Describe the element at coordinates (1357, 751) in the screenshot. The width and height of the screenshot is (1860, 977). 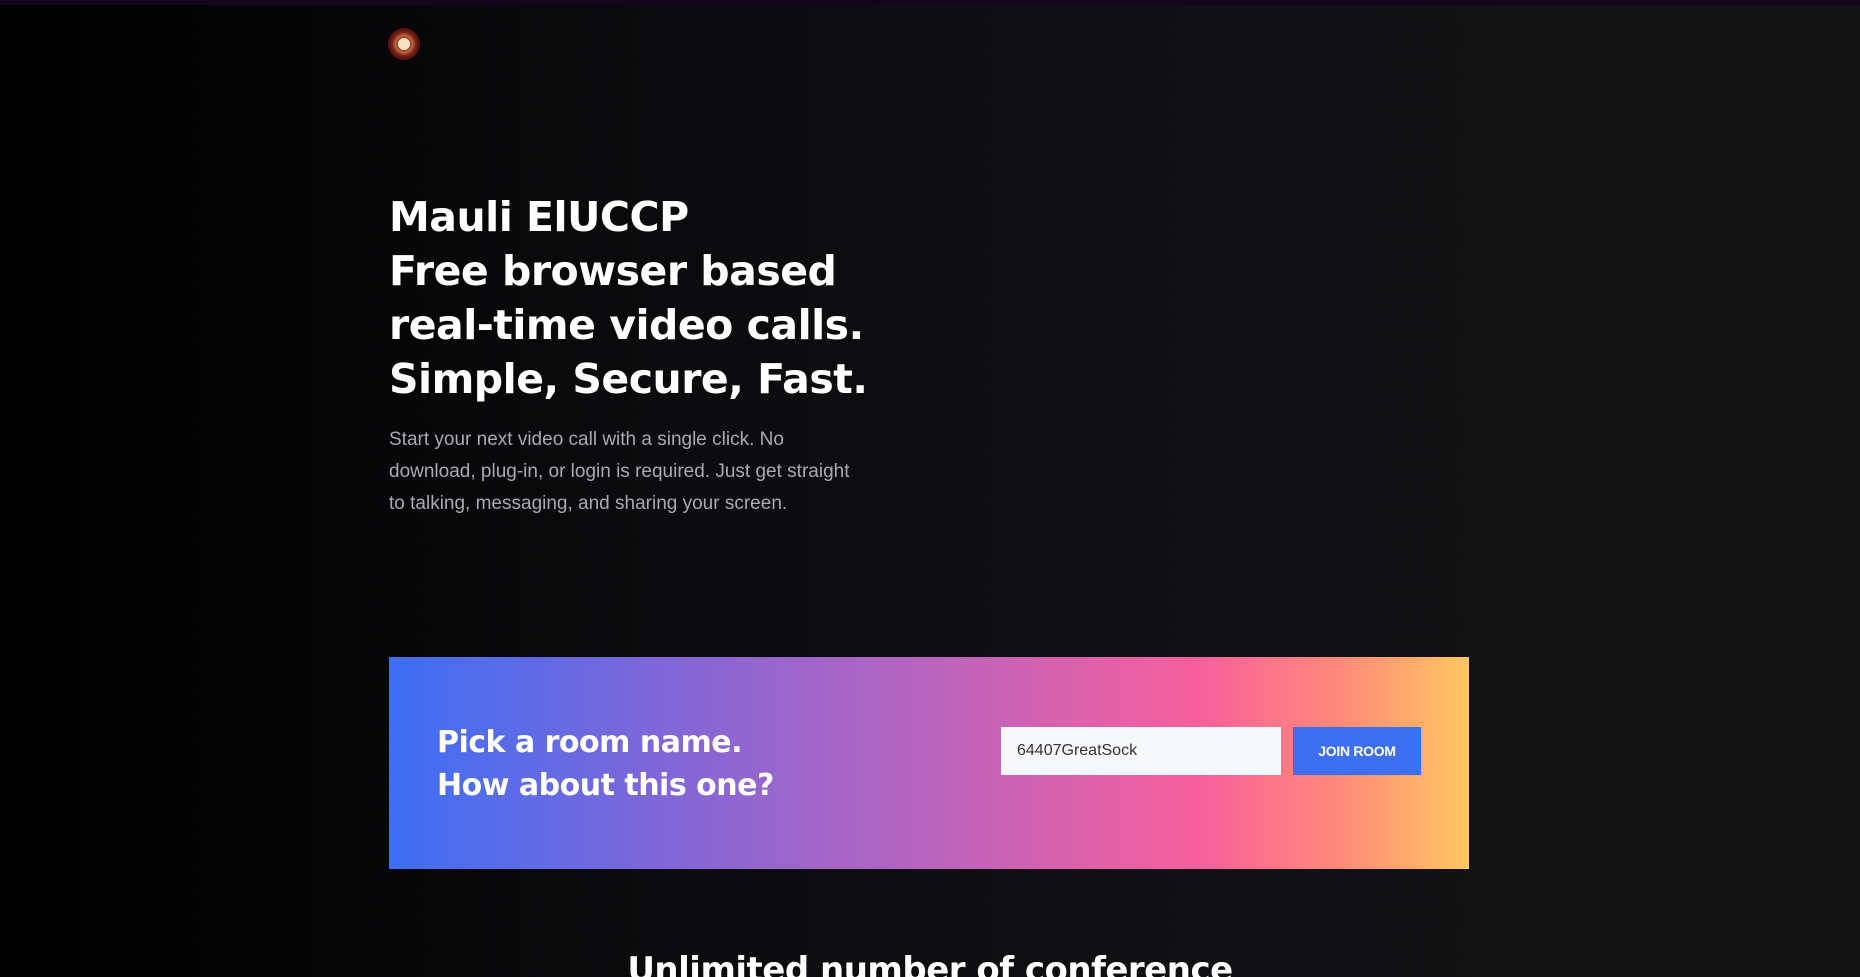
I see `join-room-button: JOIN ROOM` at that location.